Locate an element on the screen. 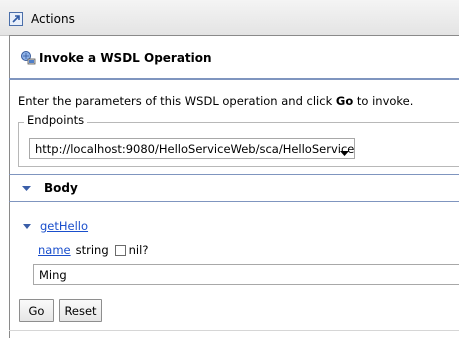  wsdl-operation-icon is located at coordinates (28, 58).